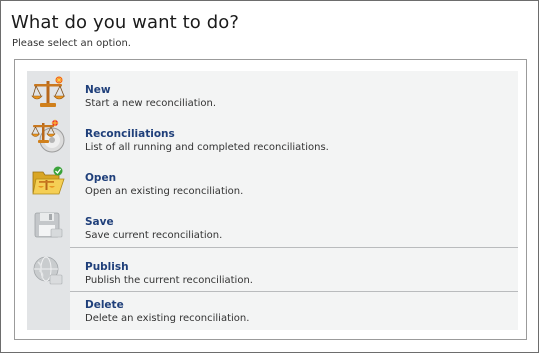 The image size is (539, 353). Describe the element at coordinates (272, 93) in the screenshot. I see `option-new: New Start a new reconciliation.` at that location.